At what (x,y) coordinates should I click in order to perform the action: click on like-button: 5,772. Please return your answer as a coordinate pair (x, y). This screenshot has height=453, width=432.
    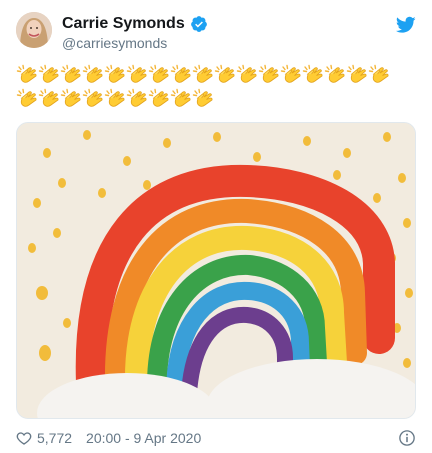
    Looking at the image, I should click on (44, 438).